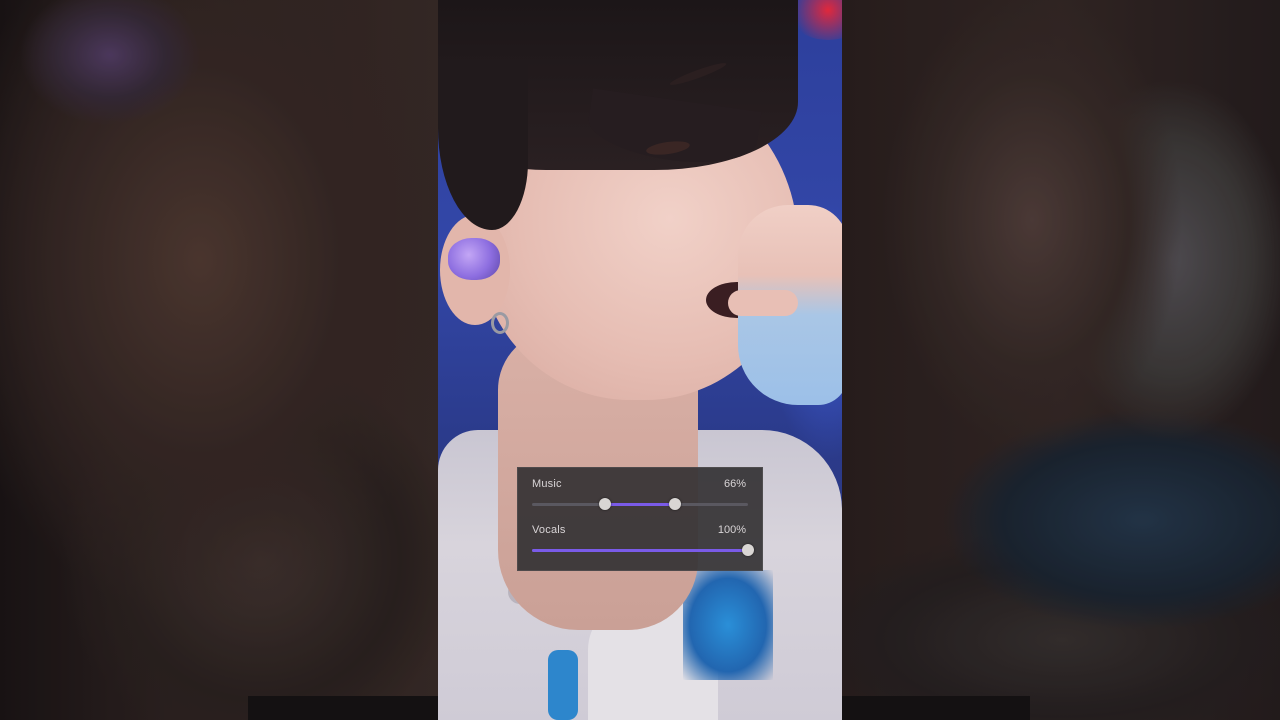 The image size is (1280, 720). What do you see at coordinates (549, 530) in the screenshot?
I see `vocals-label: Vocals` at bounding box center [549, 530].